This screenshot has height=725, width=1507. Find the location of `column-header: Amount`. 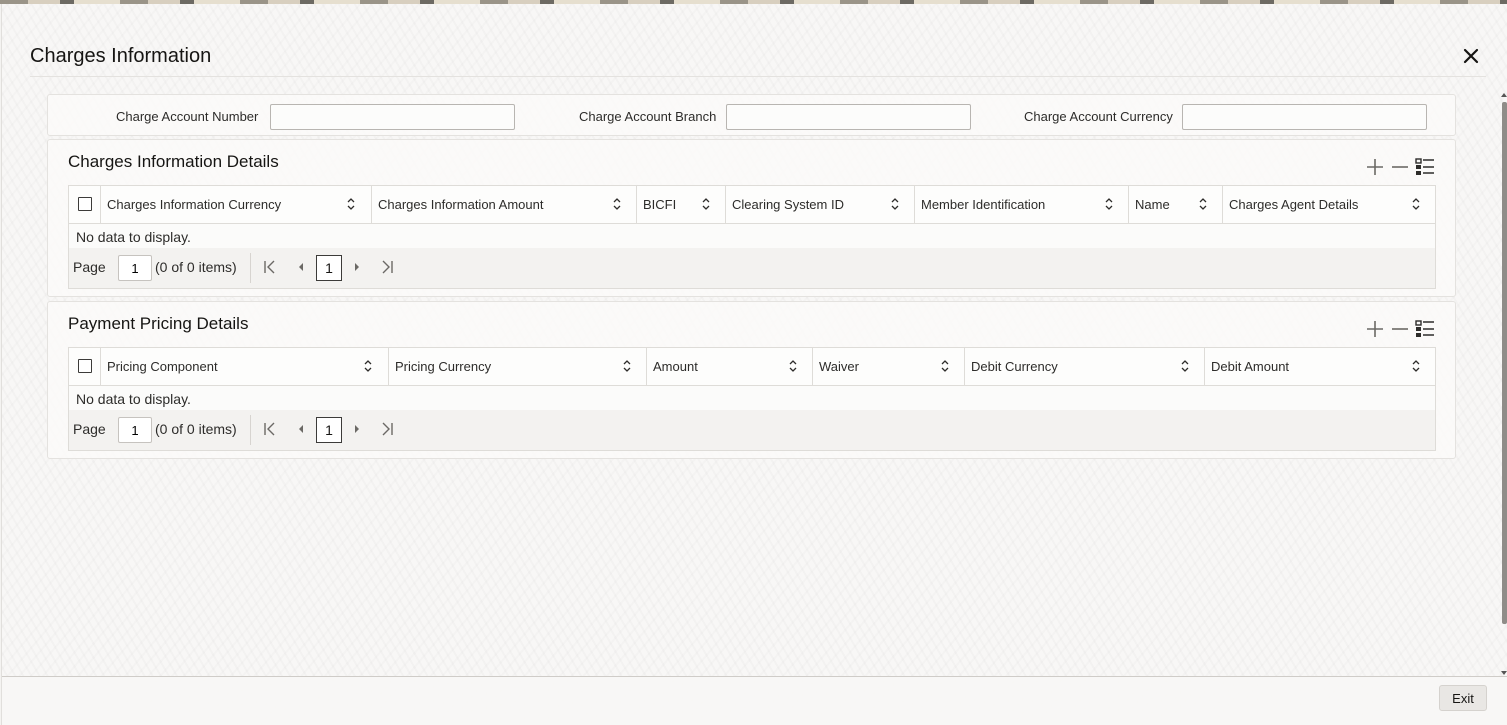

column-header: Amount is located at coordinates (730, 367).